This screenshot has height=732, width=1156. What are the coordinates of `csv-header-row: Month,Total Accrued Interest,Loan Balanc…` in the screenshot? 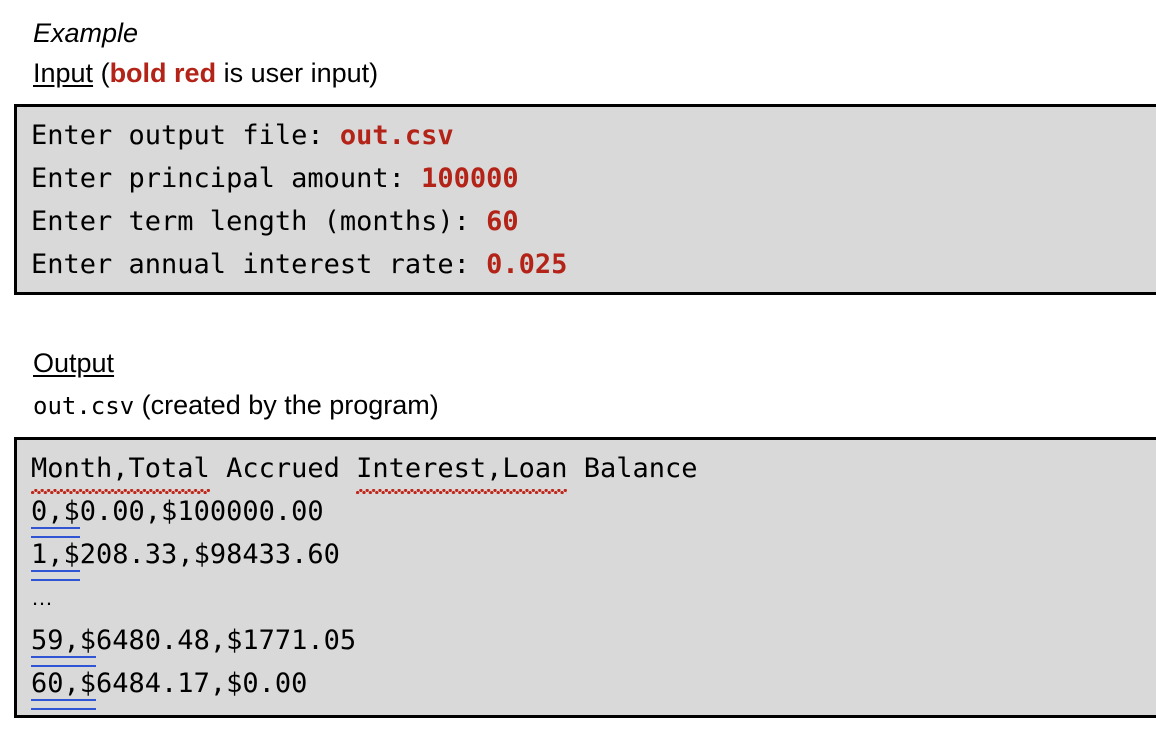 It's located at (593, 470).